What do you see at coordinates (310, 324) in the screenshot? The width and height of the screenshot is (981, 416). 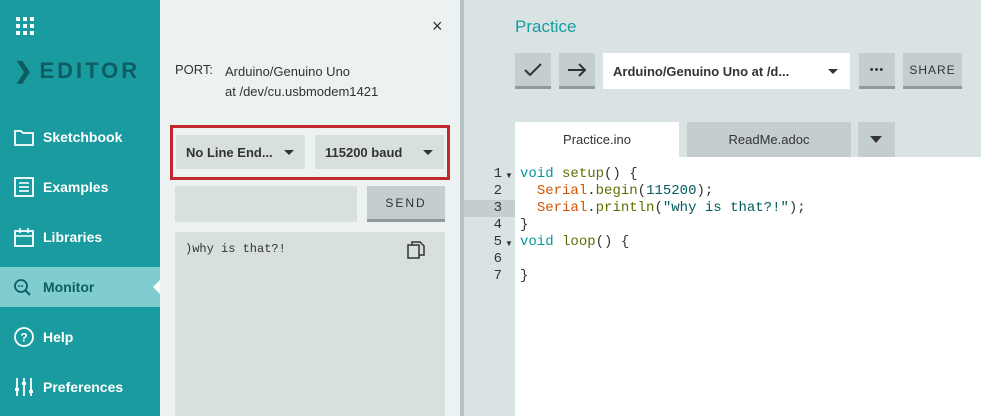 I see `serial-output: )why is that?!` at bounding box center [310, 324].